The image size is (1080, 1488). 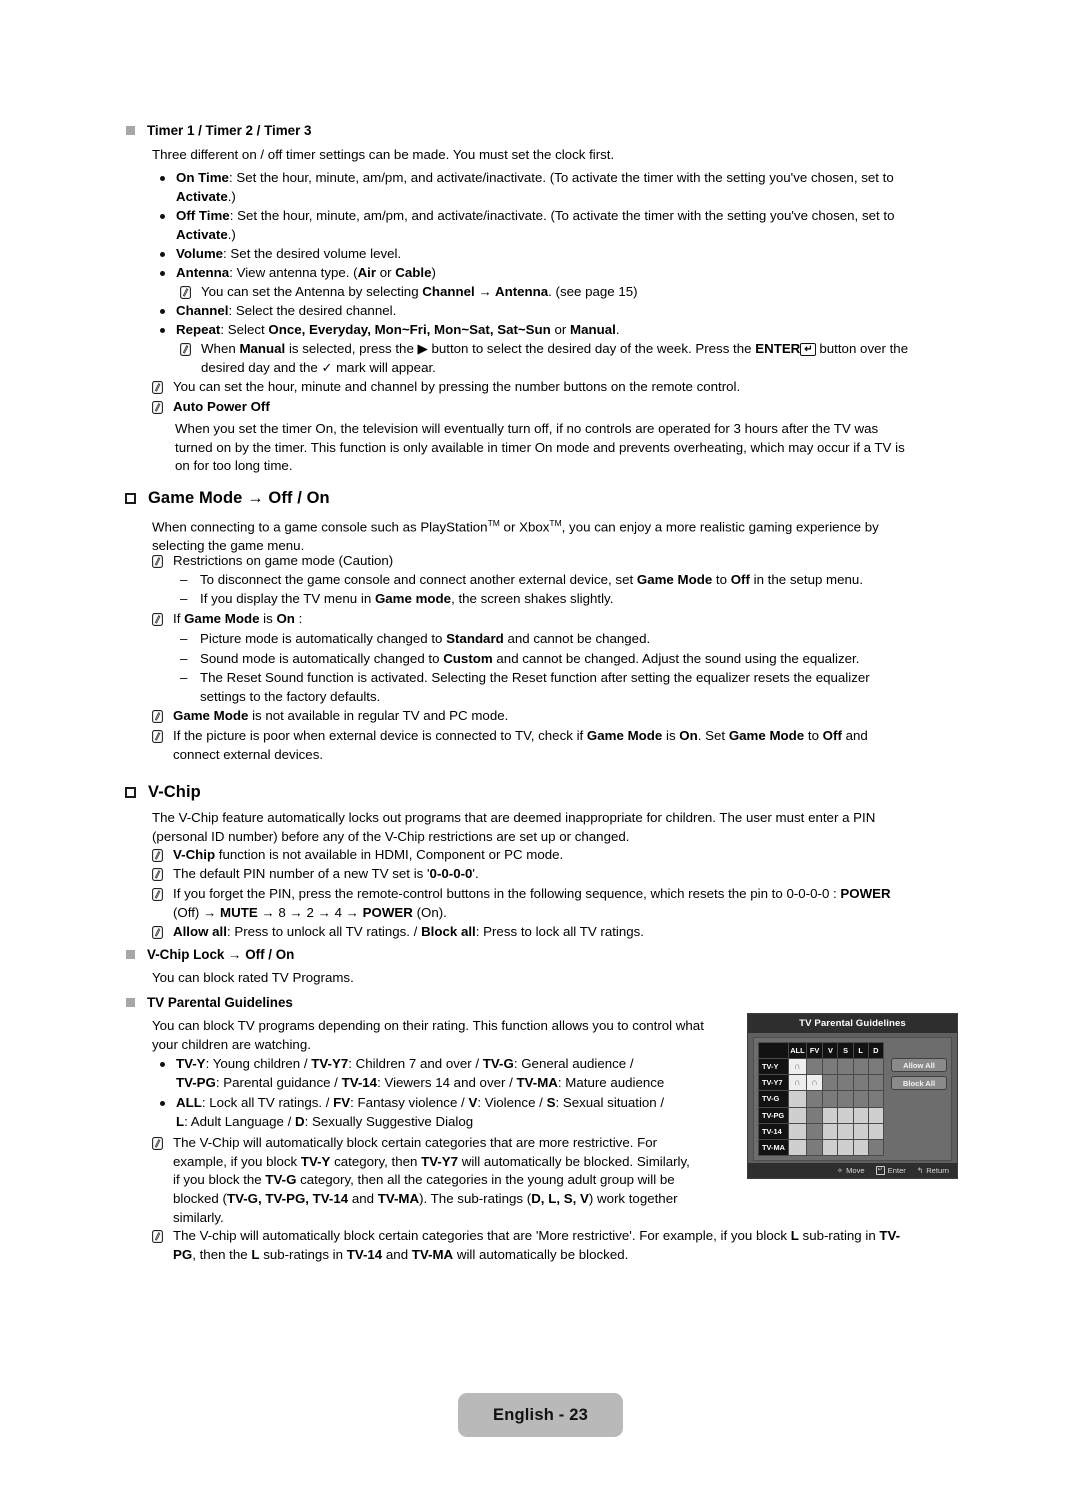 What do you see at coordinates (198, 329) in the screenshot?
I see `term-repeat: Repeat` at bounding box center [198, 329].